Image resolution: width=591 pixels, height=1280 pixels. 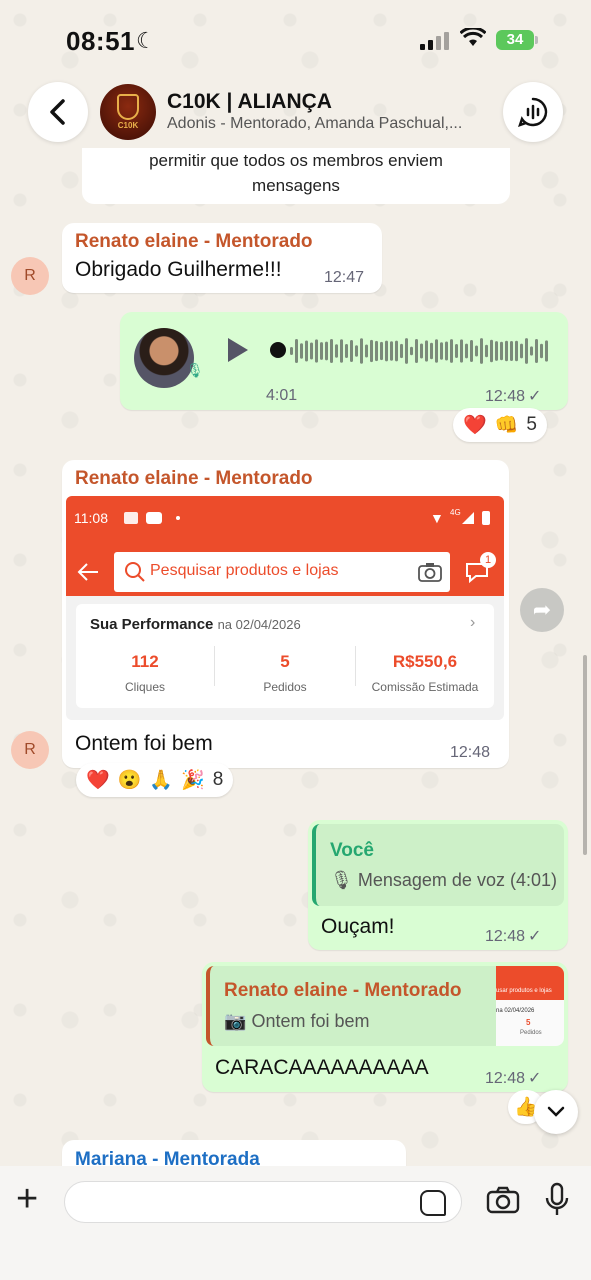 What do you see at coordinates (218, 779) in the screenshot?
I see `reaction-count: 8` at bounding box center [218, 779].